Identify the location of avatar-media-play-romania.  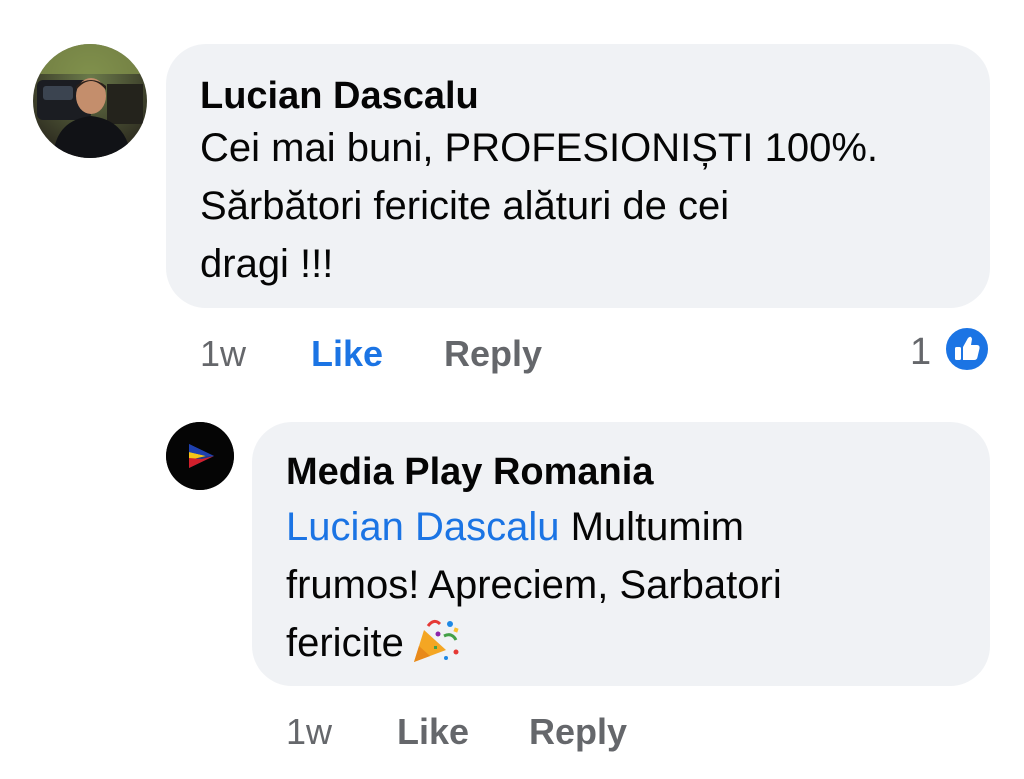
(200, 456).